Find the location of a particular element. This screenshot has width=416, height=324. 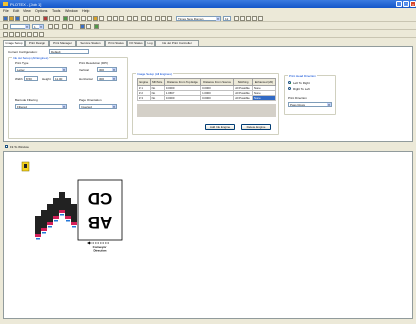

resize-icon is located at coordinates (56, 26).